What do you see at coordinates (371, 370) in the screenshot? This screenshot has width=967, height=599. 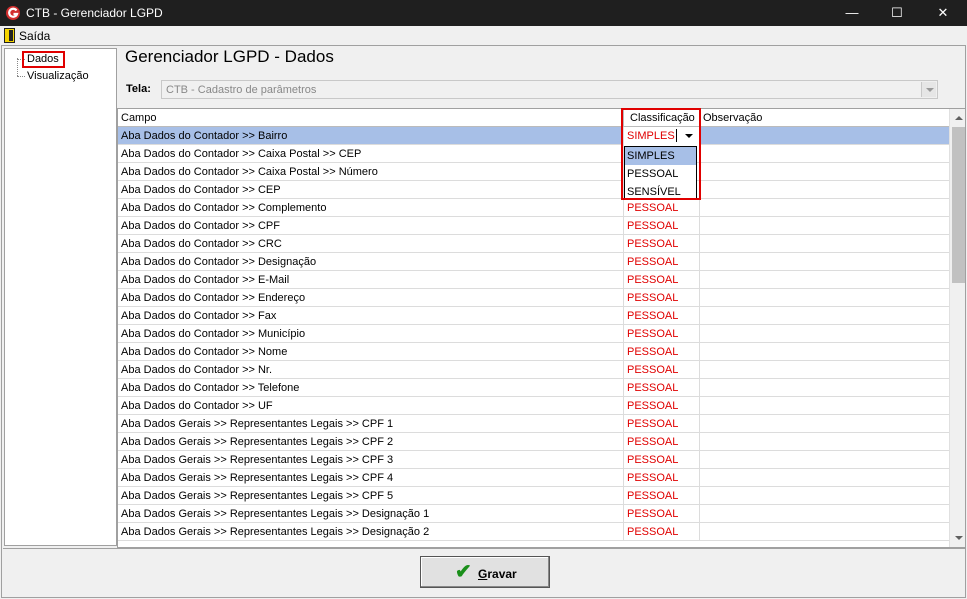 I see `cell-campo: Aba Dados do Contador >> Nr.` at bounding box center [371, 370].